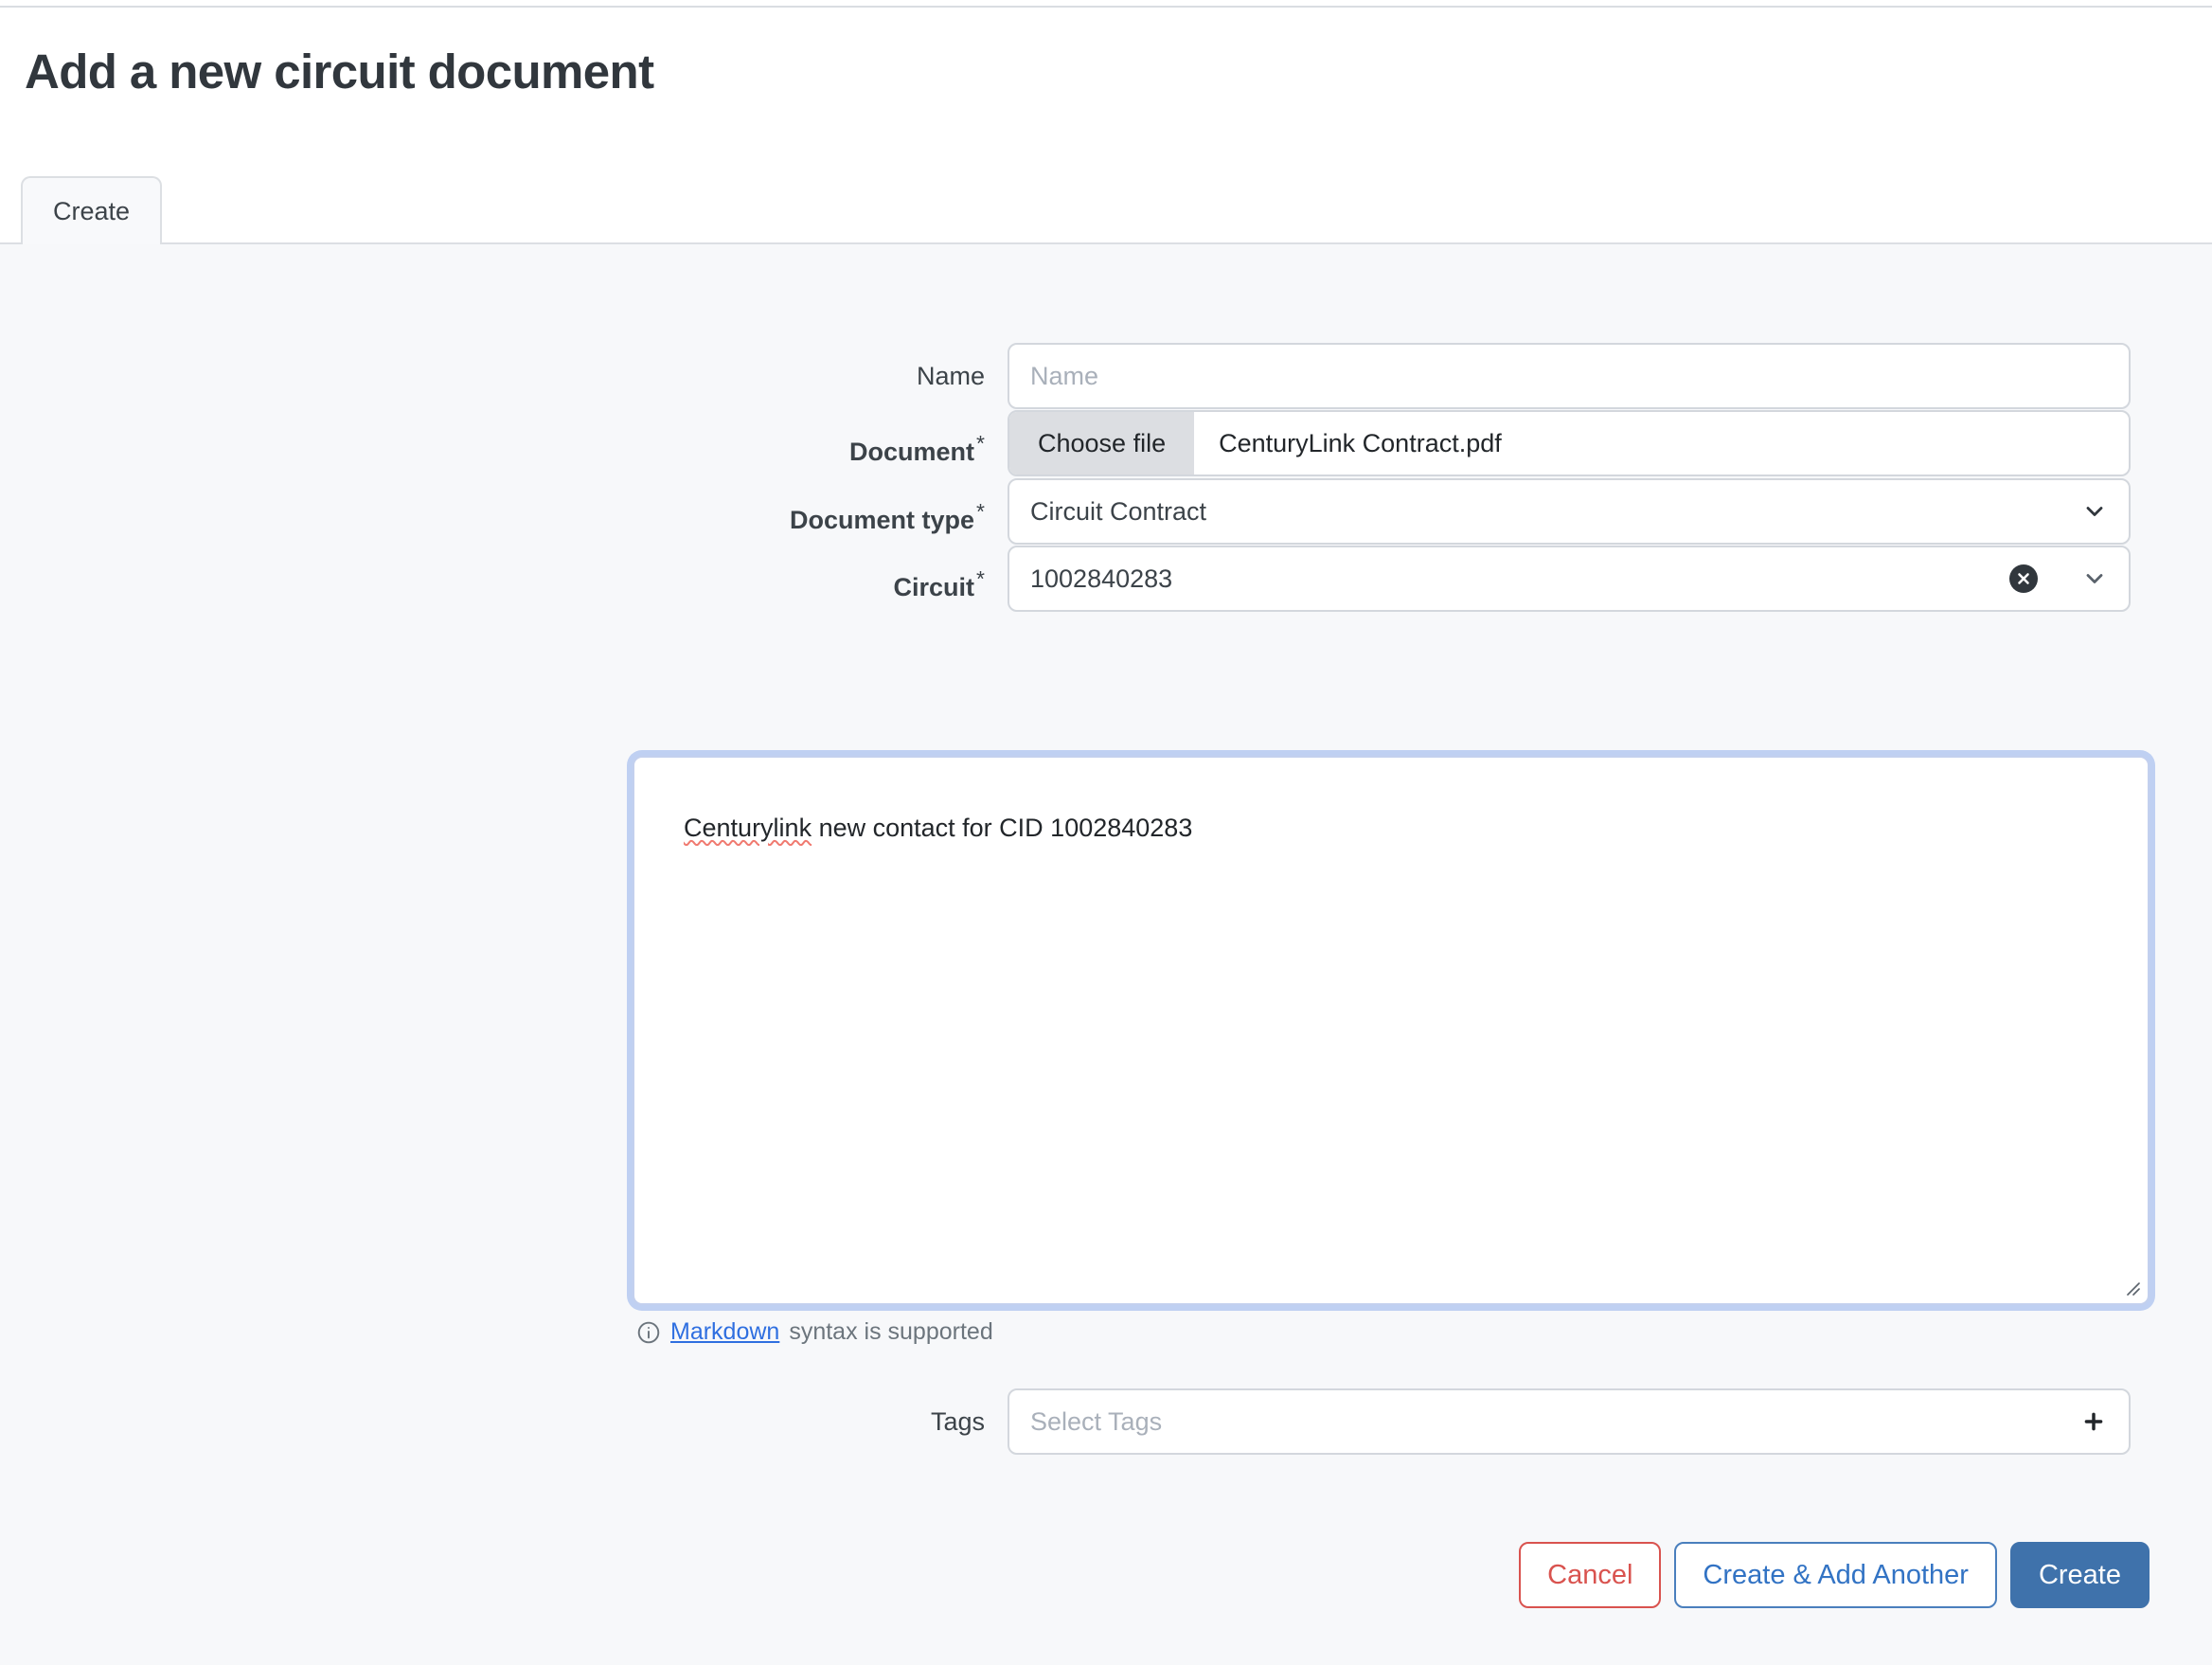  I want to click on circuit-select: 1002840283, so click(1569, 579).